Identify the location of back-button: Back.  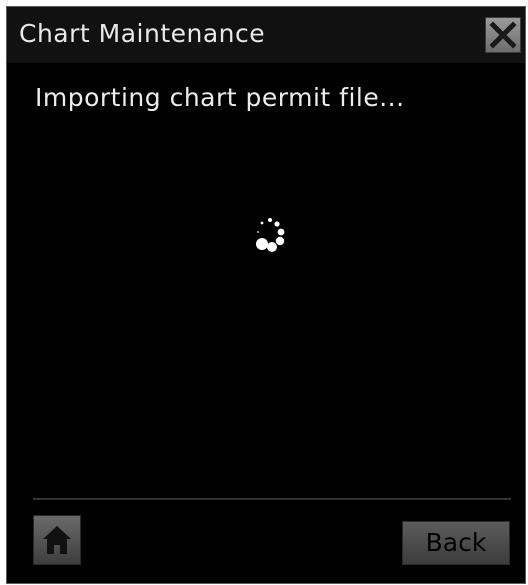
(456, 543).